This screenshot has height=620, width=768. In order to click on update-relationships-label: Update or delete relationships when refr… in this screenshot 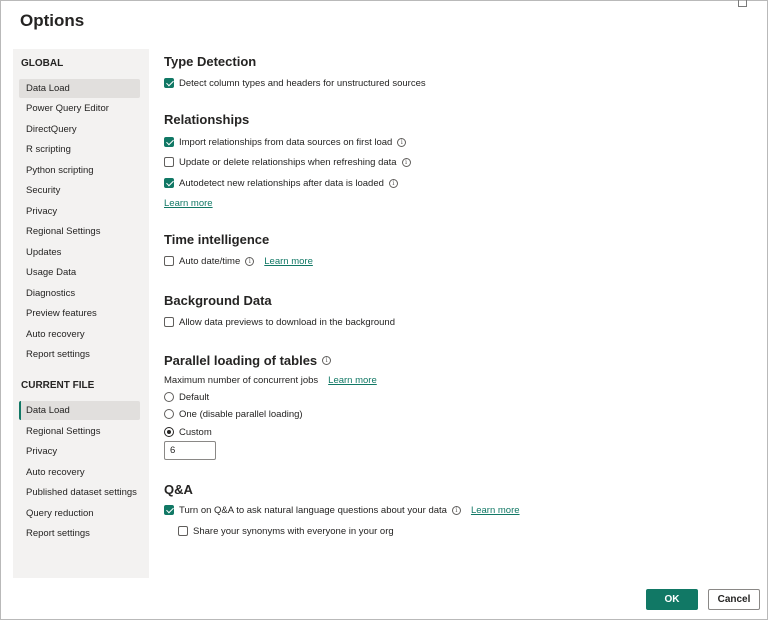, I will do `click(288, 162)`.